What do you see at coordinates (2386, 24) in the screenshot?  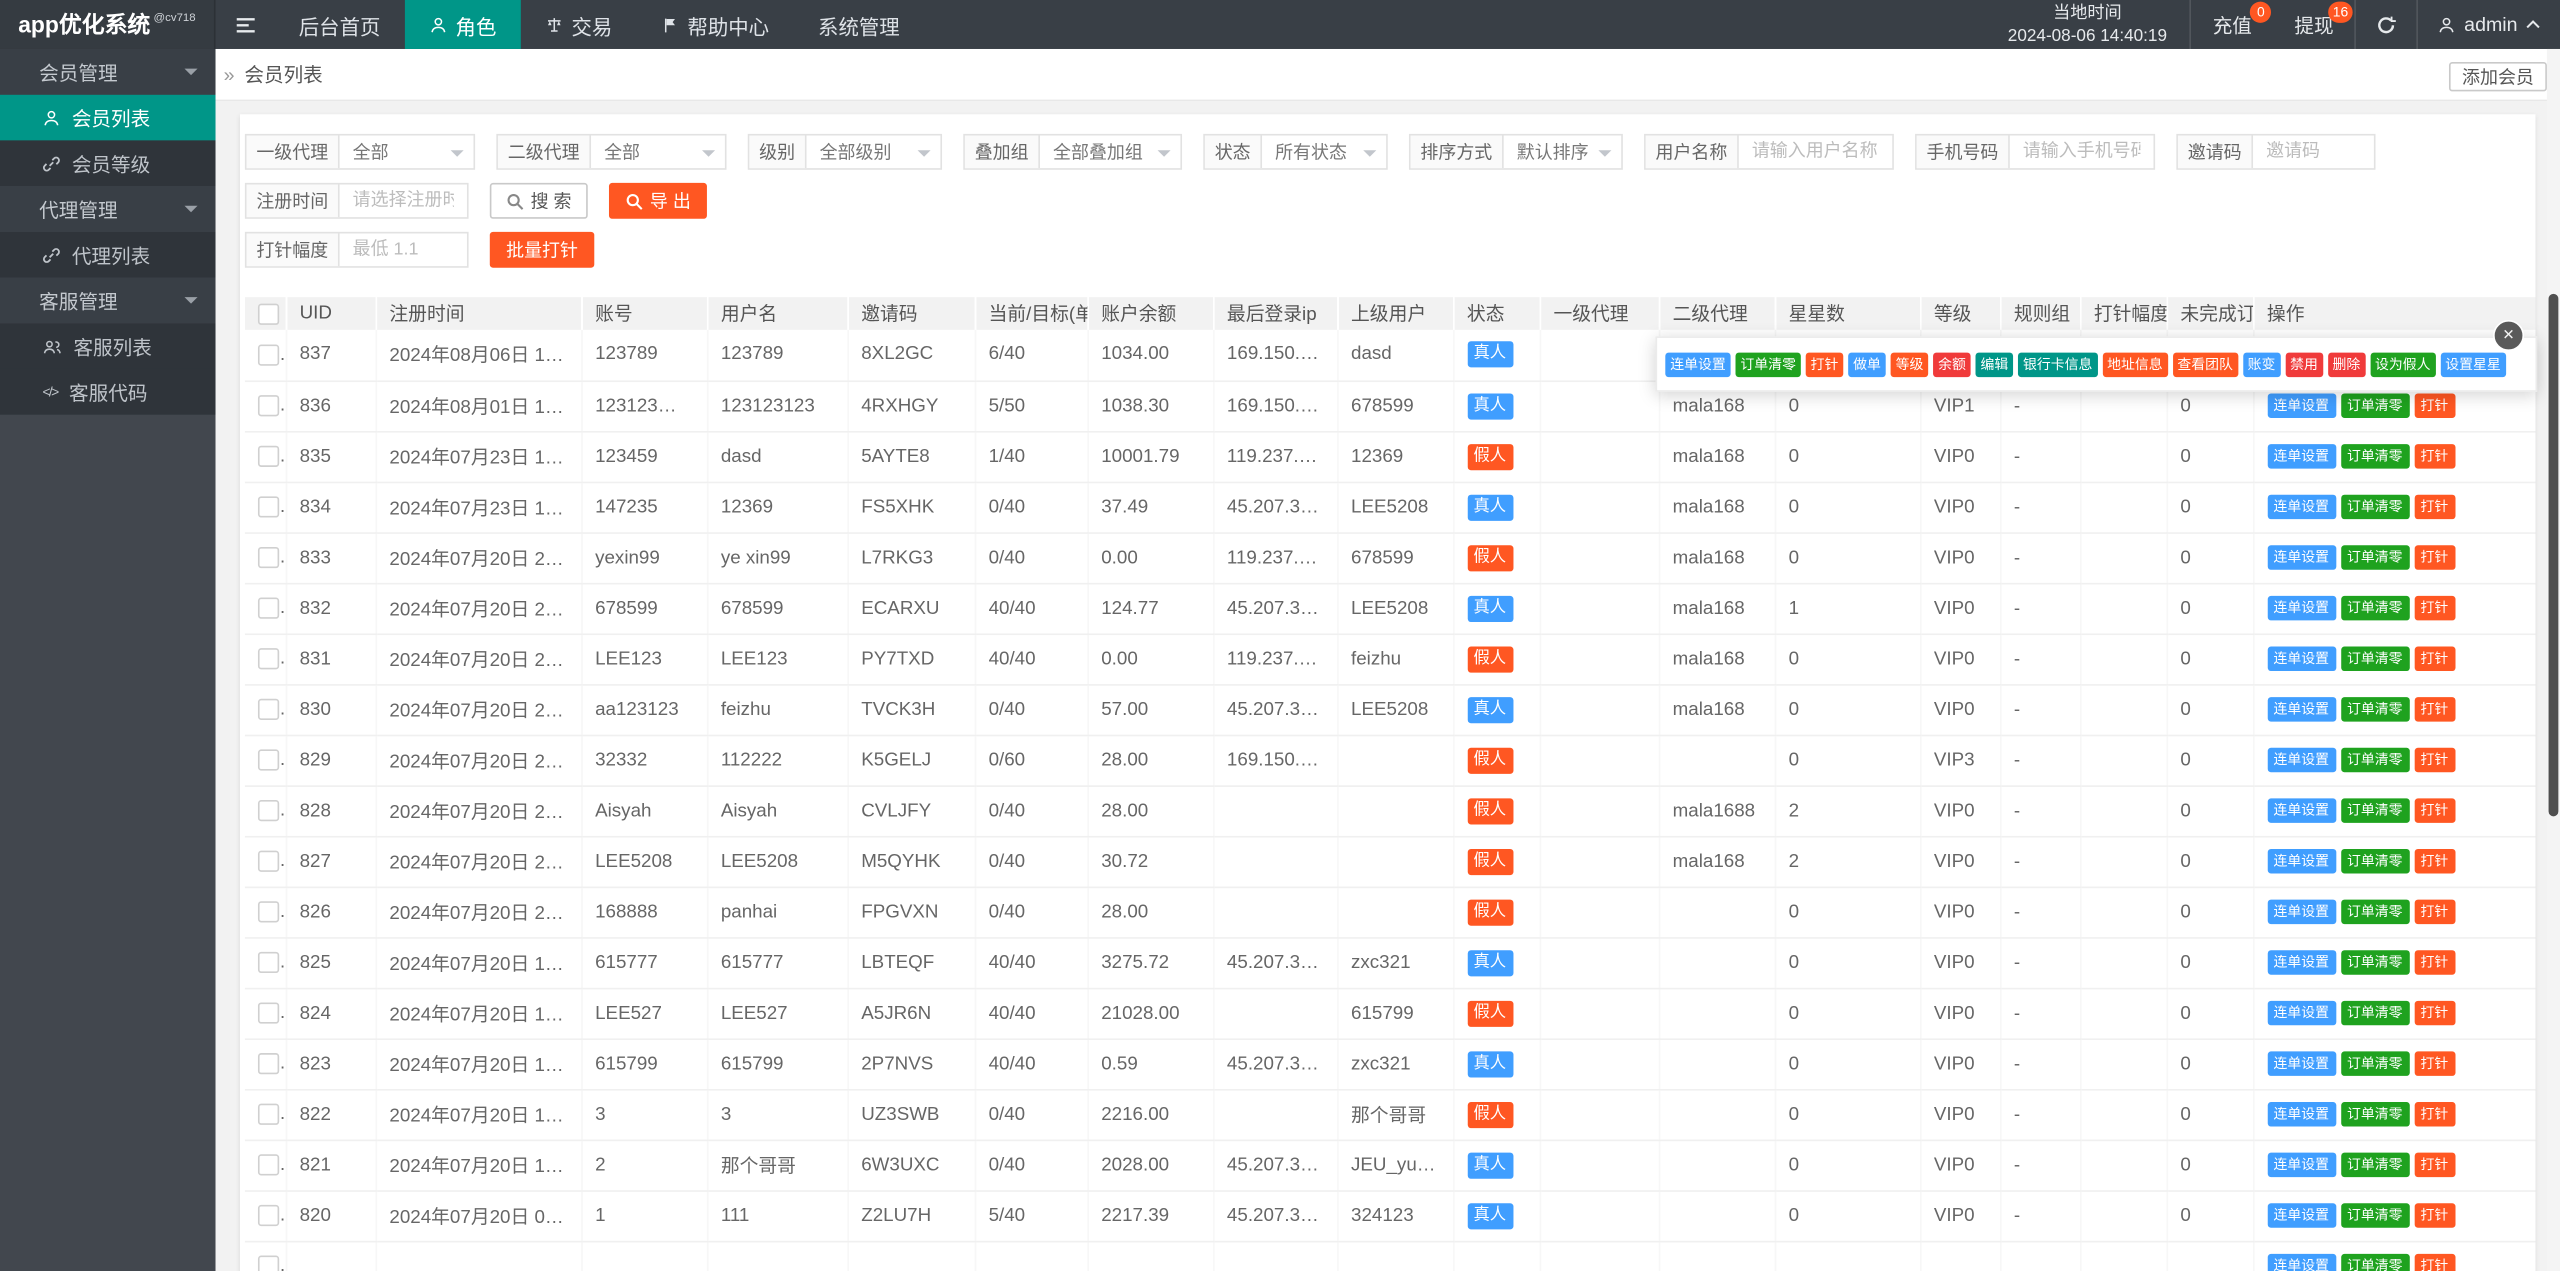 I see `refresh-icon` at bounding box center [2386, 24].